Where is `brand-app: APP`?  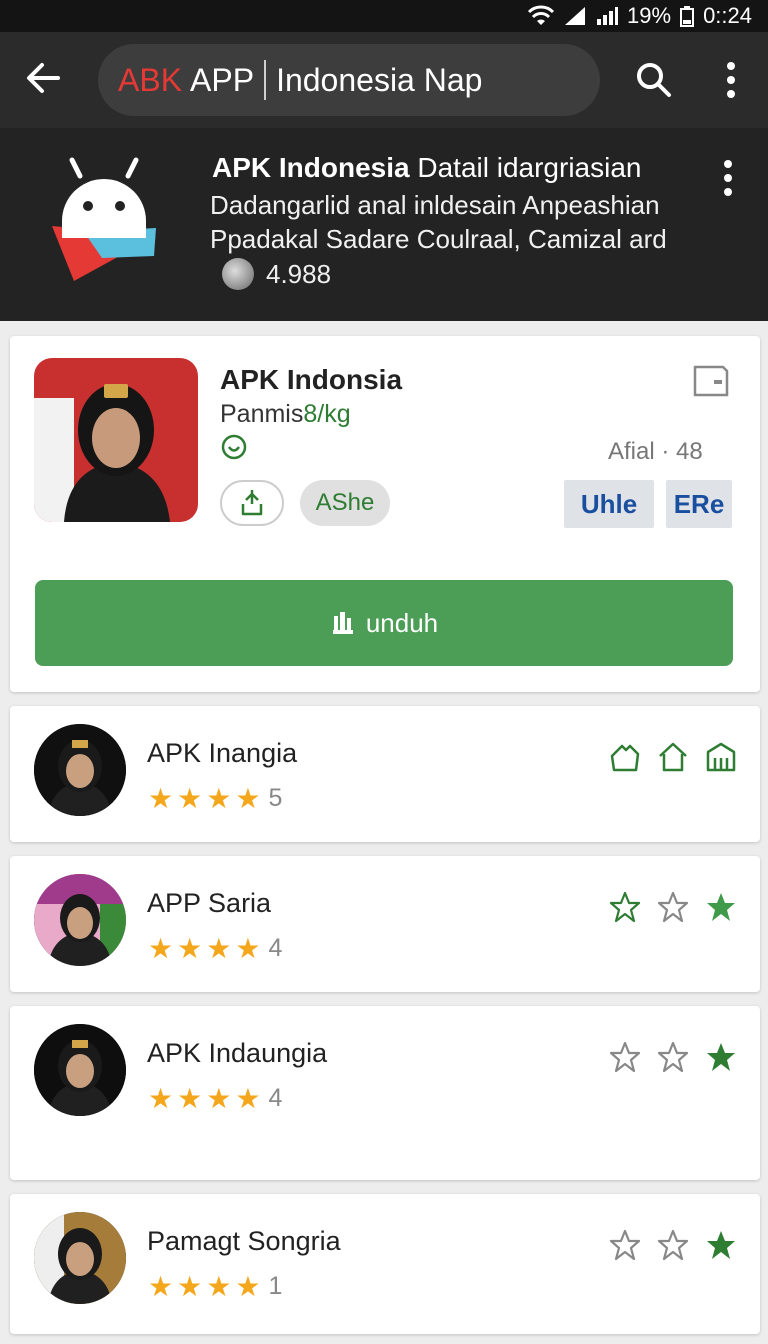
brand-app: APP is located at coordinates (222, 79).